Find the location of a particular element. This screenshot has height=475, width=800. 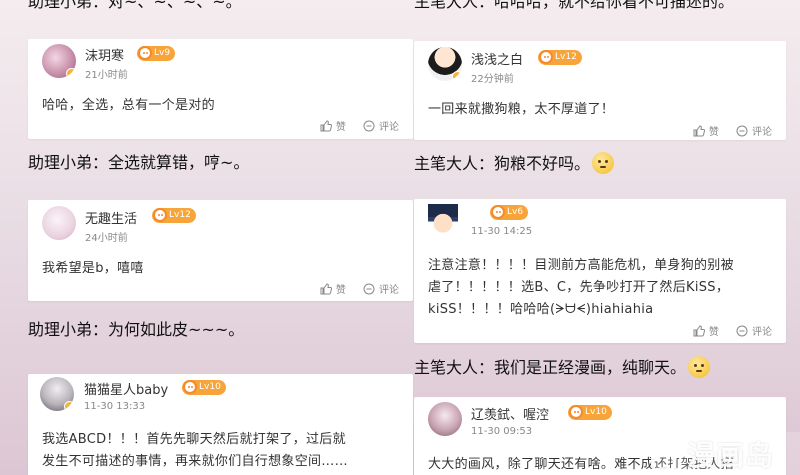

level-badge: Lv9 is located at coordinates (156, 53).